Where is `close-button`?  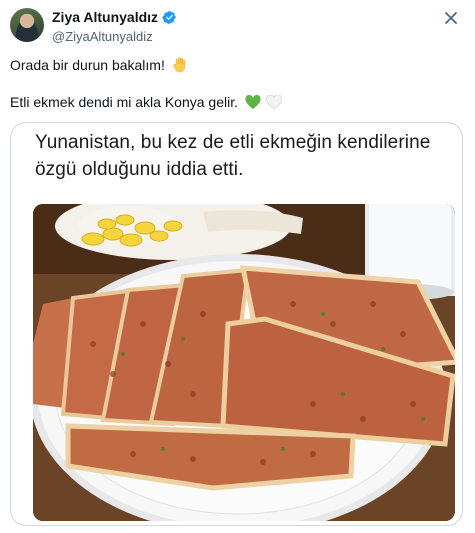
close-button is located at coordinates (451, 18).